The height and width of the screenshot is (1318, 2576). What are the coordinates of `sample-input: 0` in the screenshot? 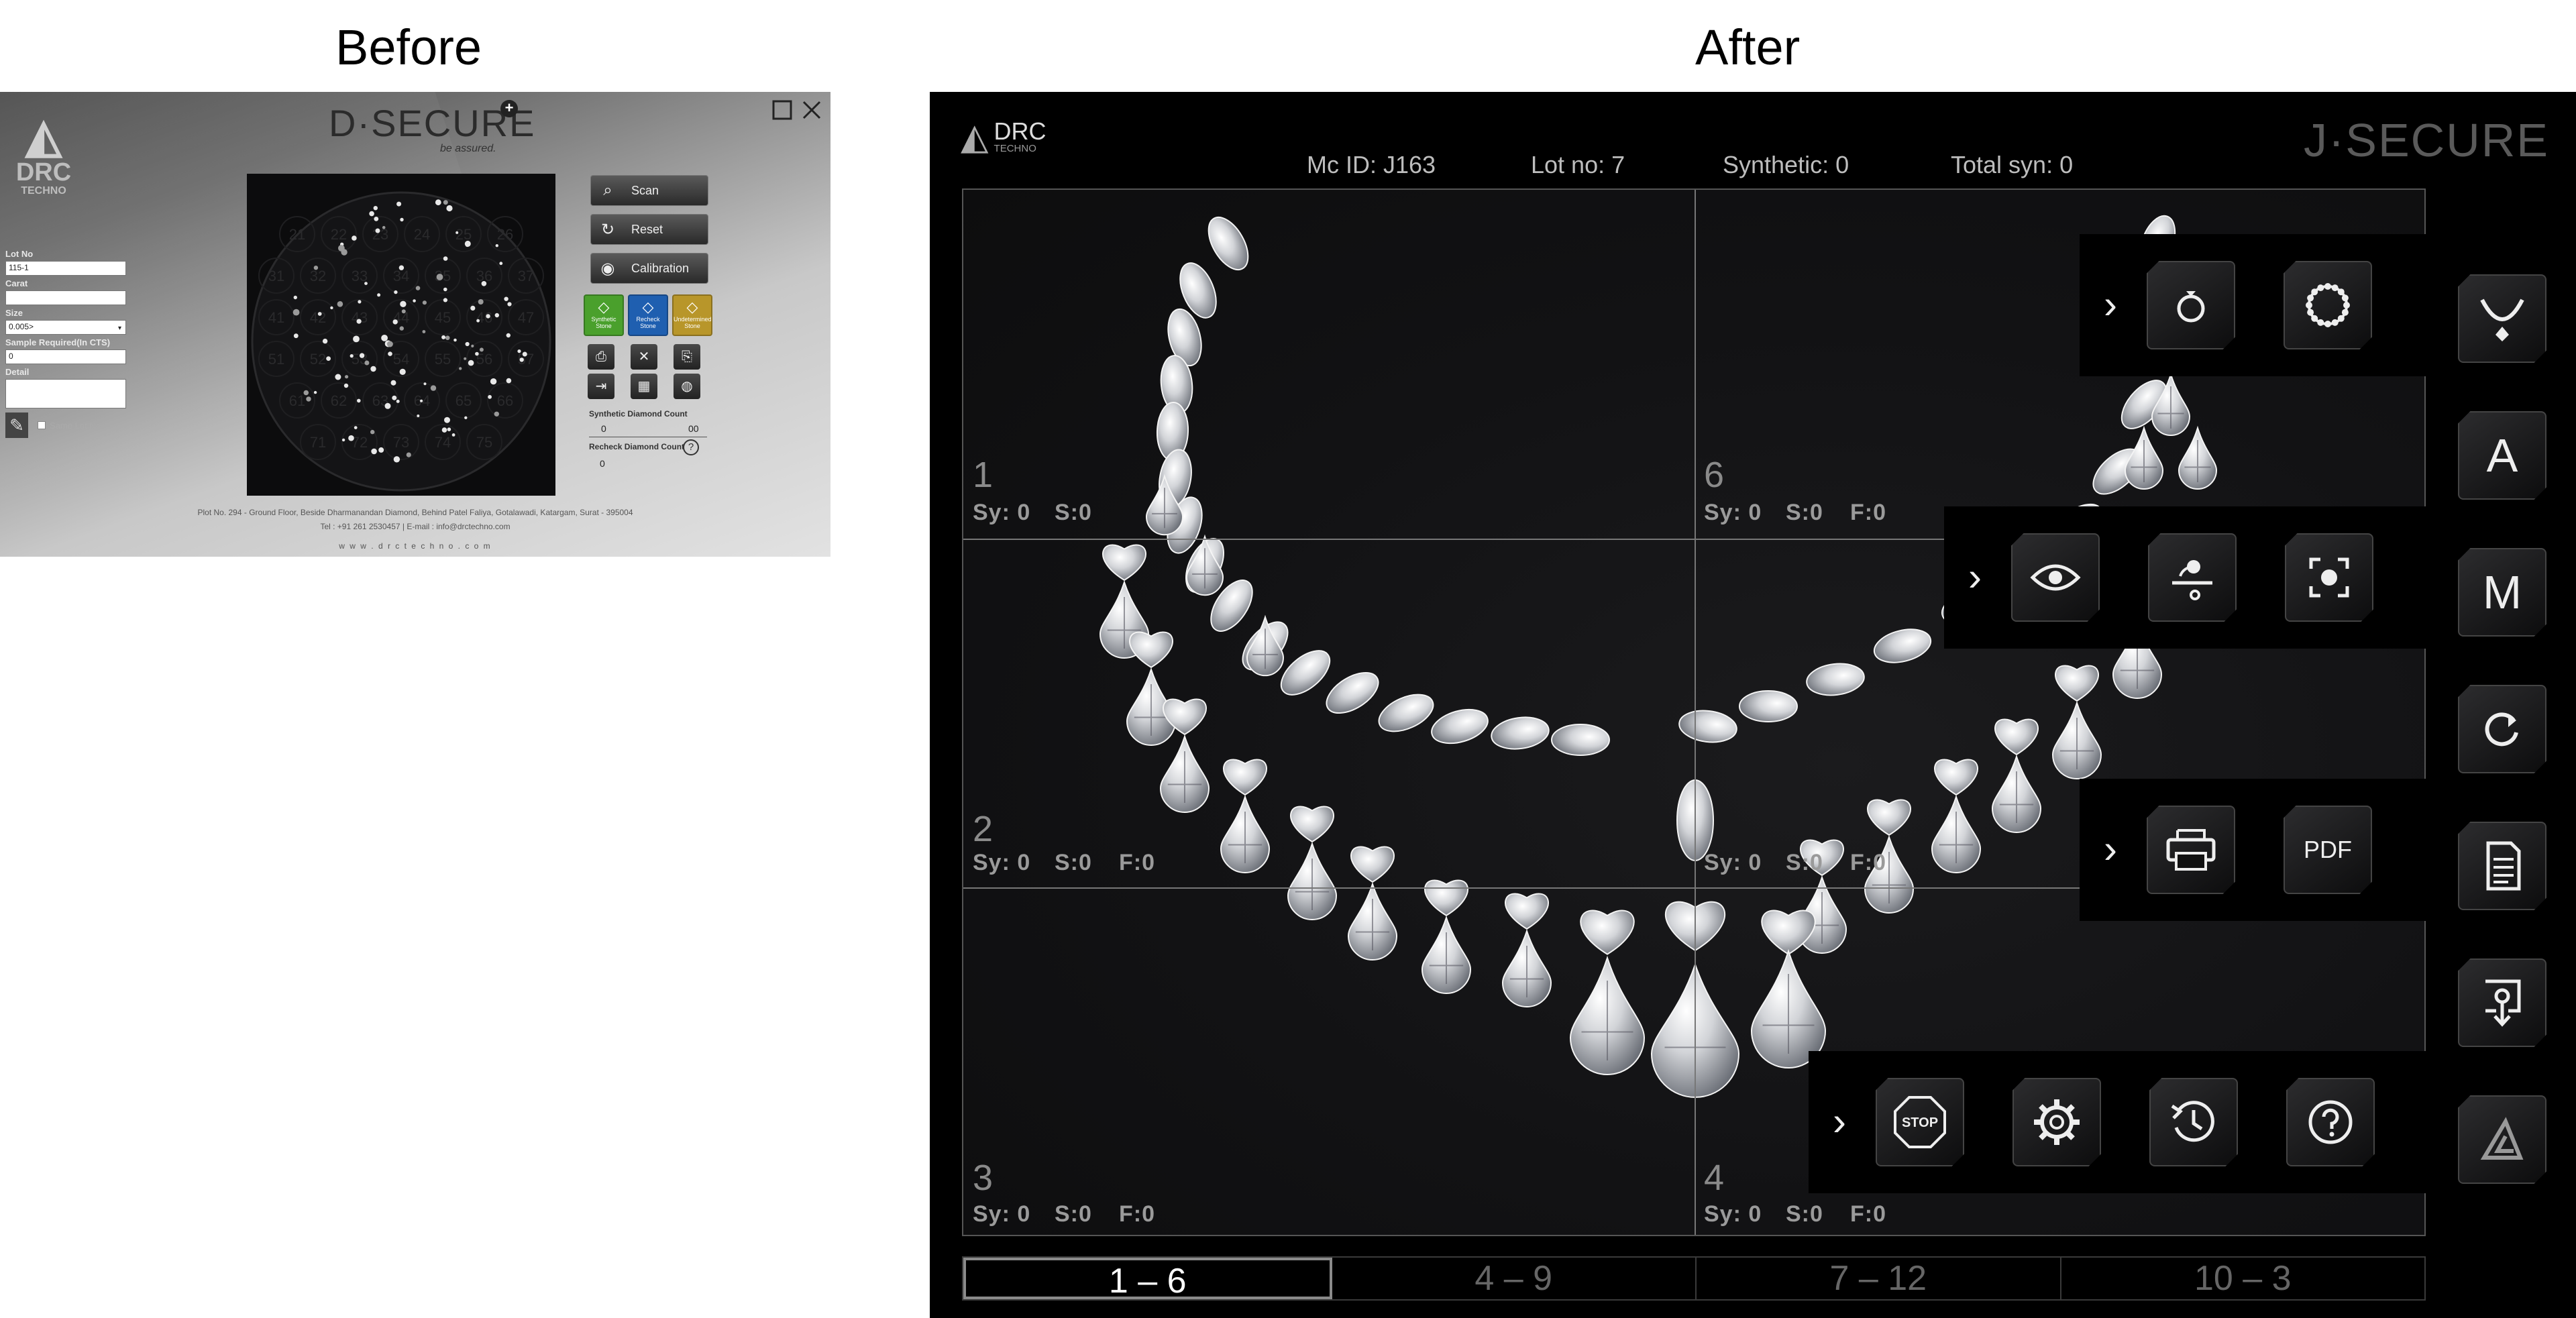 It's located at (65, 356).